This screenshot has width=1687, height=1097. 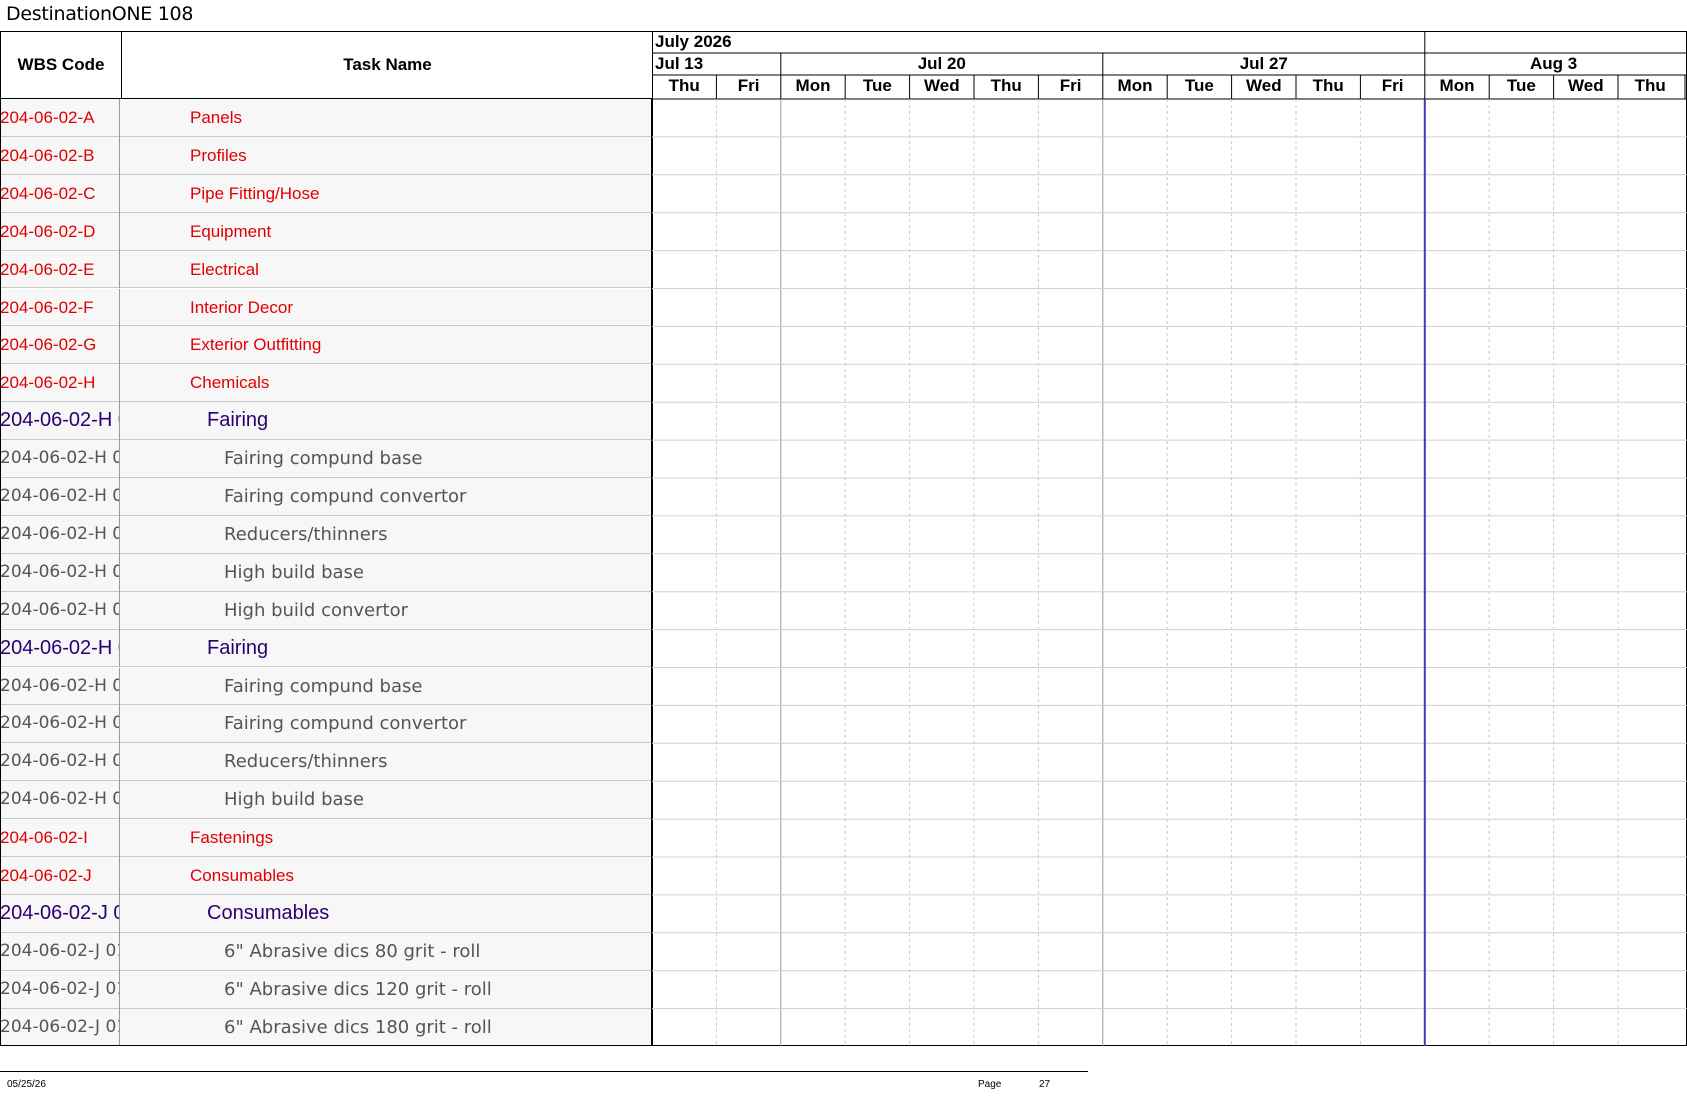 I want to click on week-label: Jul 20, so click(x=942, y=63).